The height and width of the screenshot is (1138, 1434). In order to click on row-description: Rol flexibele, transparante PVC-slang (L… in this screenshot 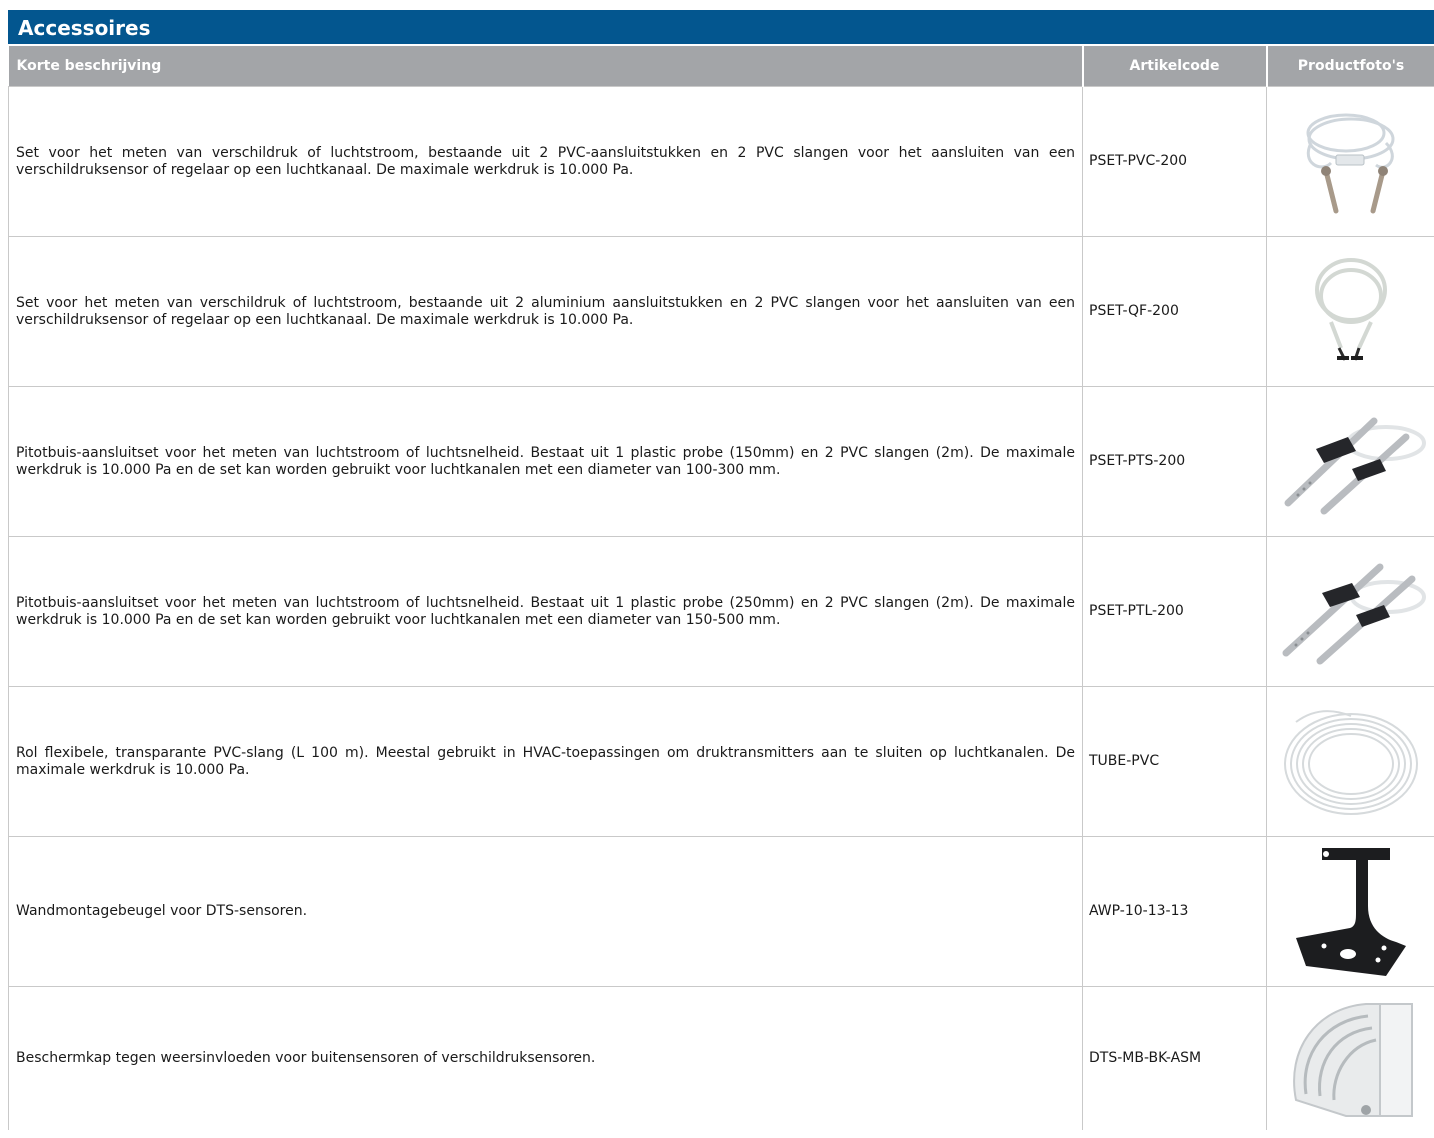, I will do `click(545, 761)`.